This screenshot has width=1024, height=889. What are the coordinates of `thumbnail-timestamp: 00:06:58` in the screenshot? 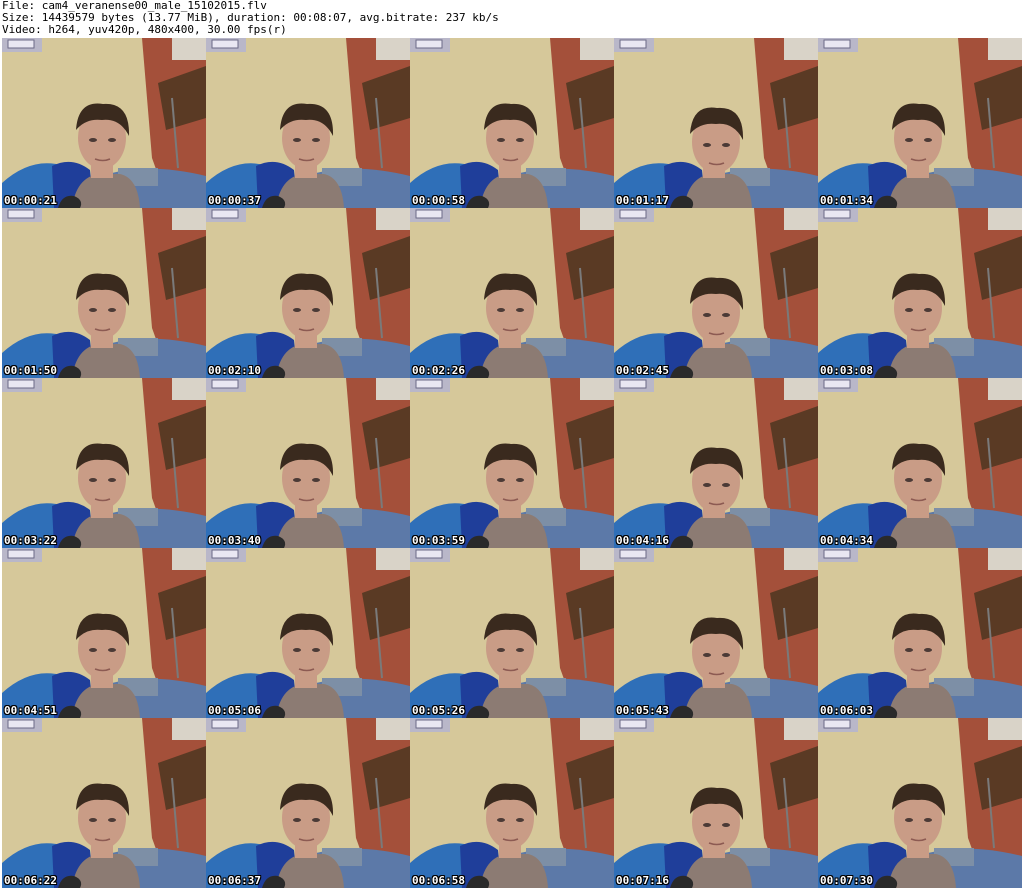 It's located at (438, 880).